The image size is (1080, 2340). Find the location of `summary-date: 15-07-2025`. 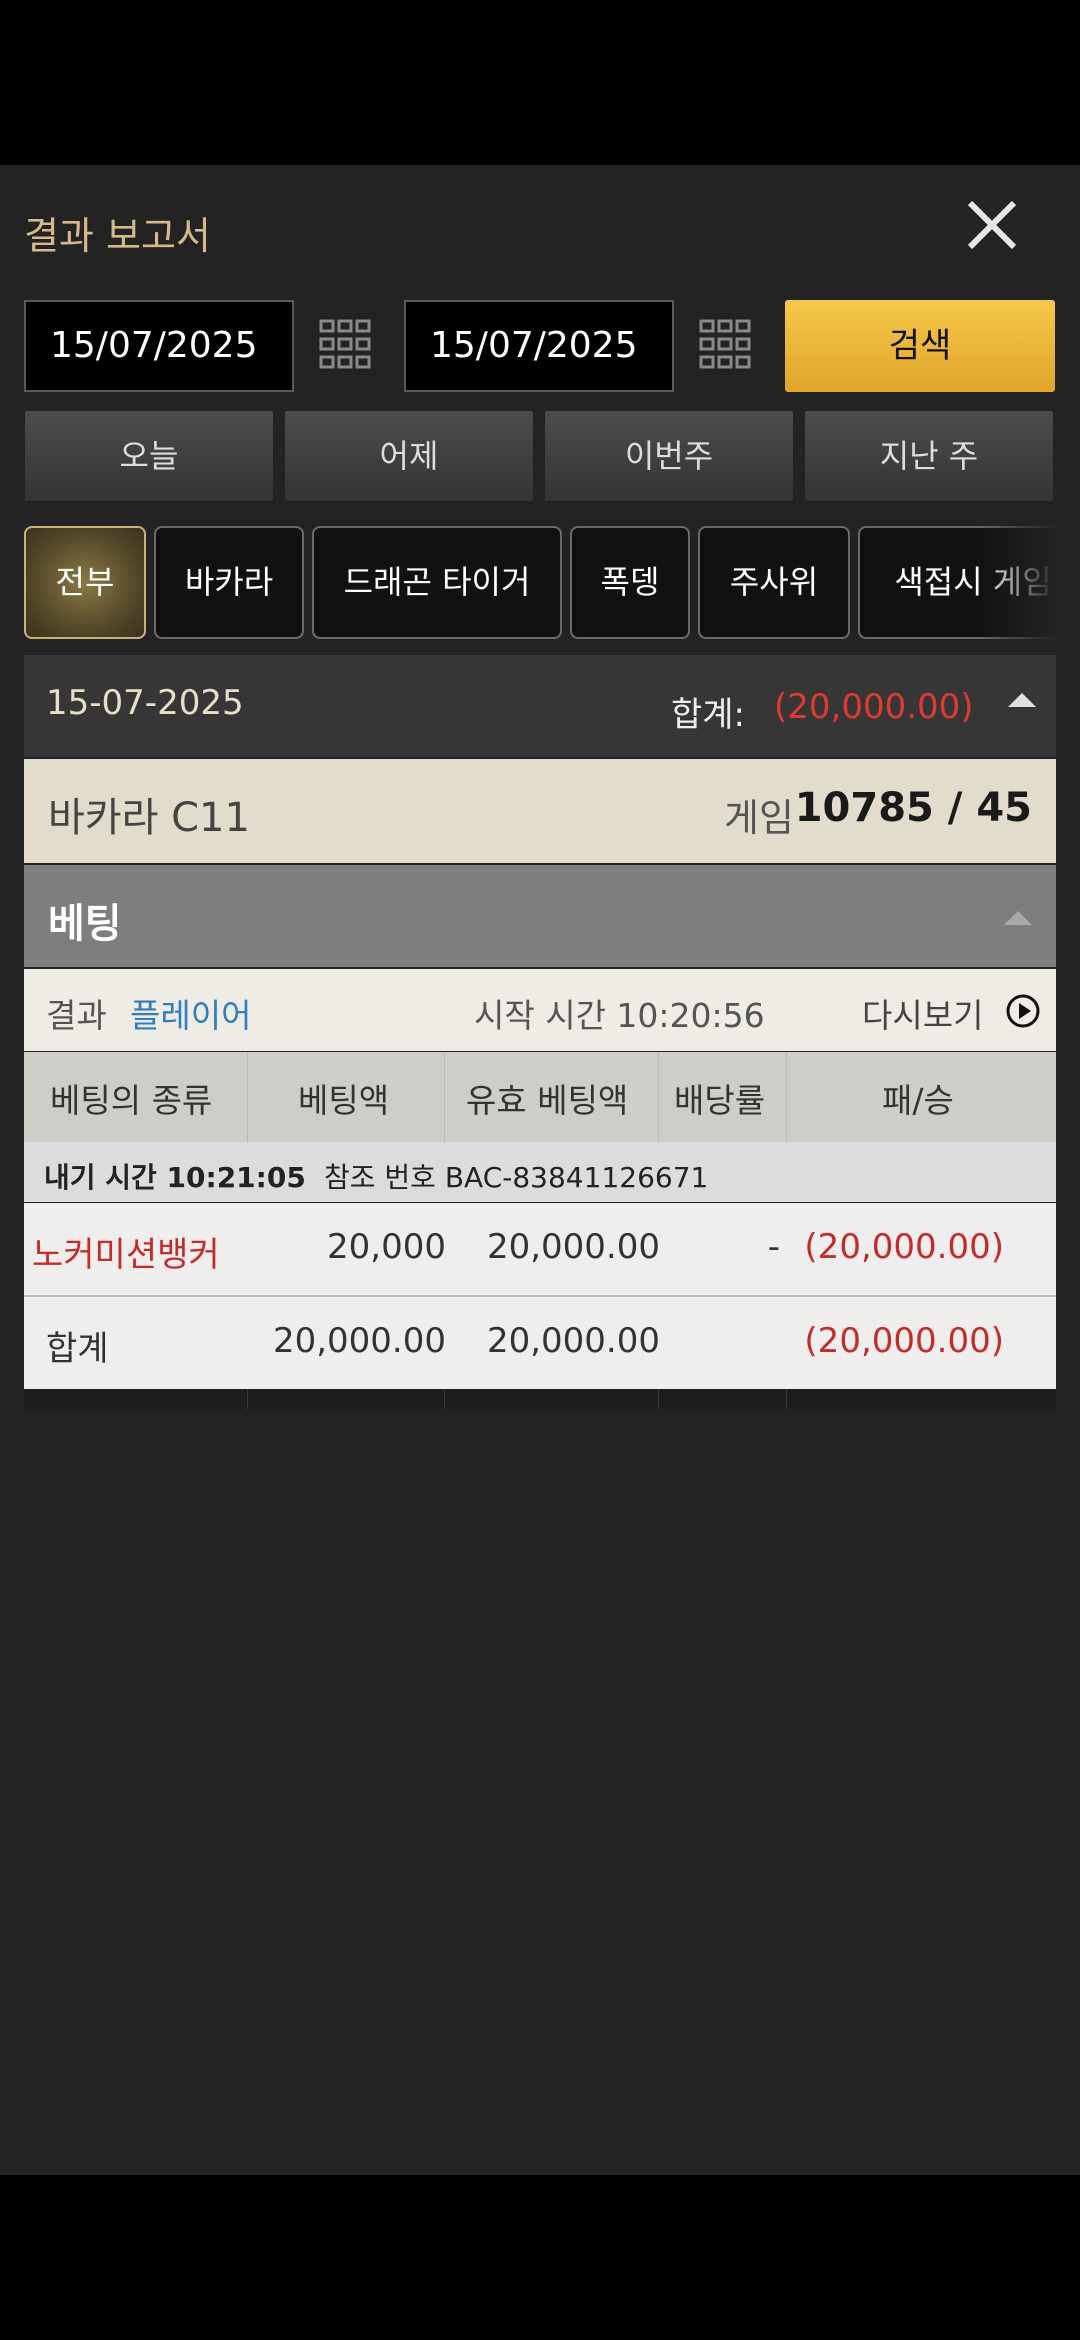

summary-date: 15-07-2025 is located at coordinates (145, 703).